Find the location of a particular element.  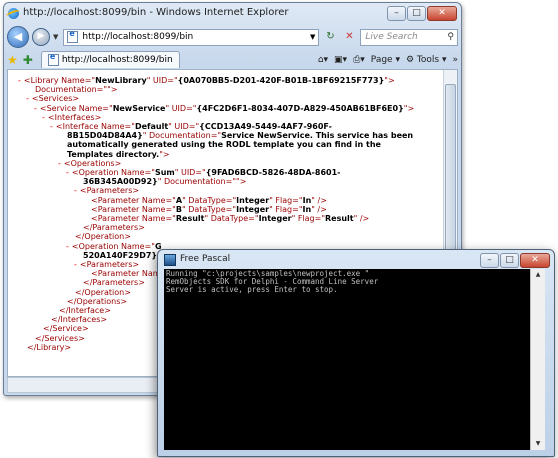

xml-value: 36B345A00D92} is located at coordinates (120, 182).